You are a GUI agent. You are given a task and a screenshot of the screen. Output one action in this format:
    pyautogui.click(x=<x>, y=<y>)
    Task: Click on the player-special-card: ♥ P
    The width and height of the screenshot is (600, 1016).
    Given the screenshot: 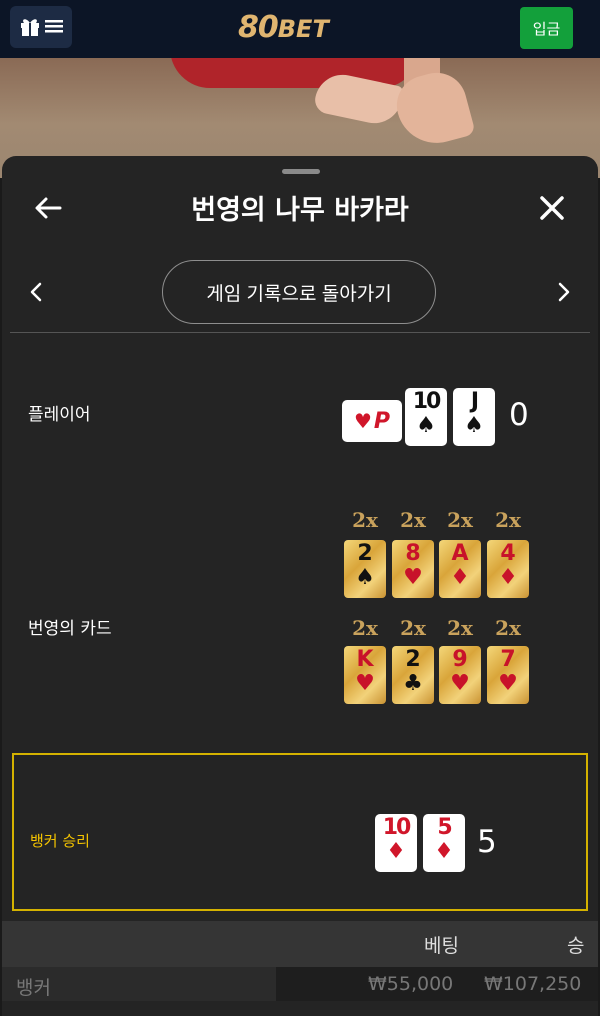 What is the action you would take?
    pyautogui.click(x=372, y=421)
    